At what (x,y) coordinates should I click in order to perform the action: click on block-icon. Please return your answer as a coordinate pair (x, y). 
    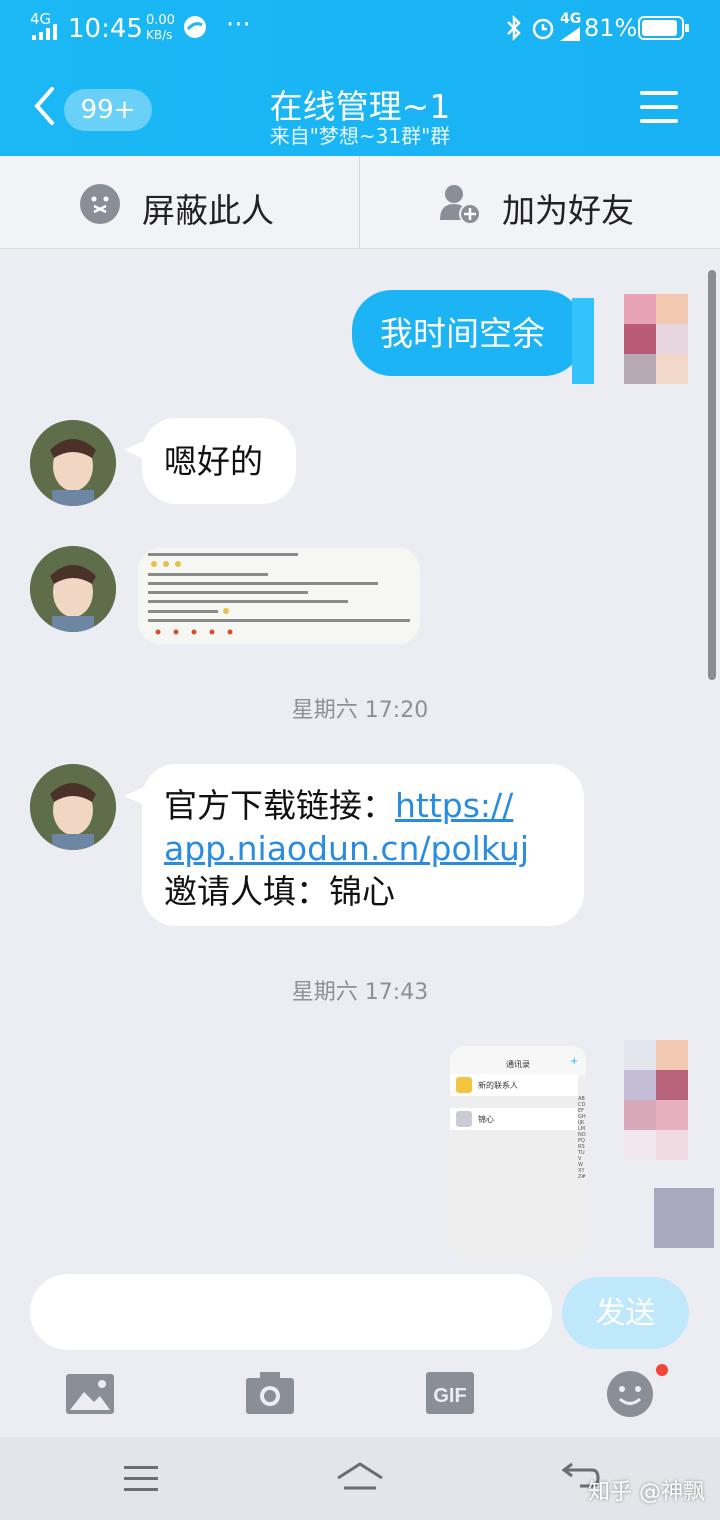
    Looking at the image, I should click on (100, 204).